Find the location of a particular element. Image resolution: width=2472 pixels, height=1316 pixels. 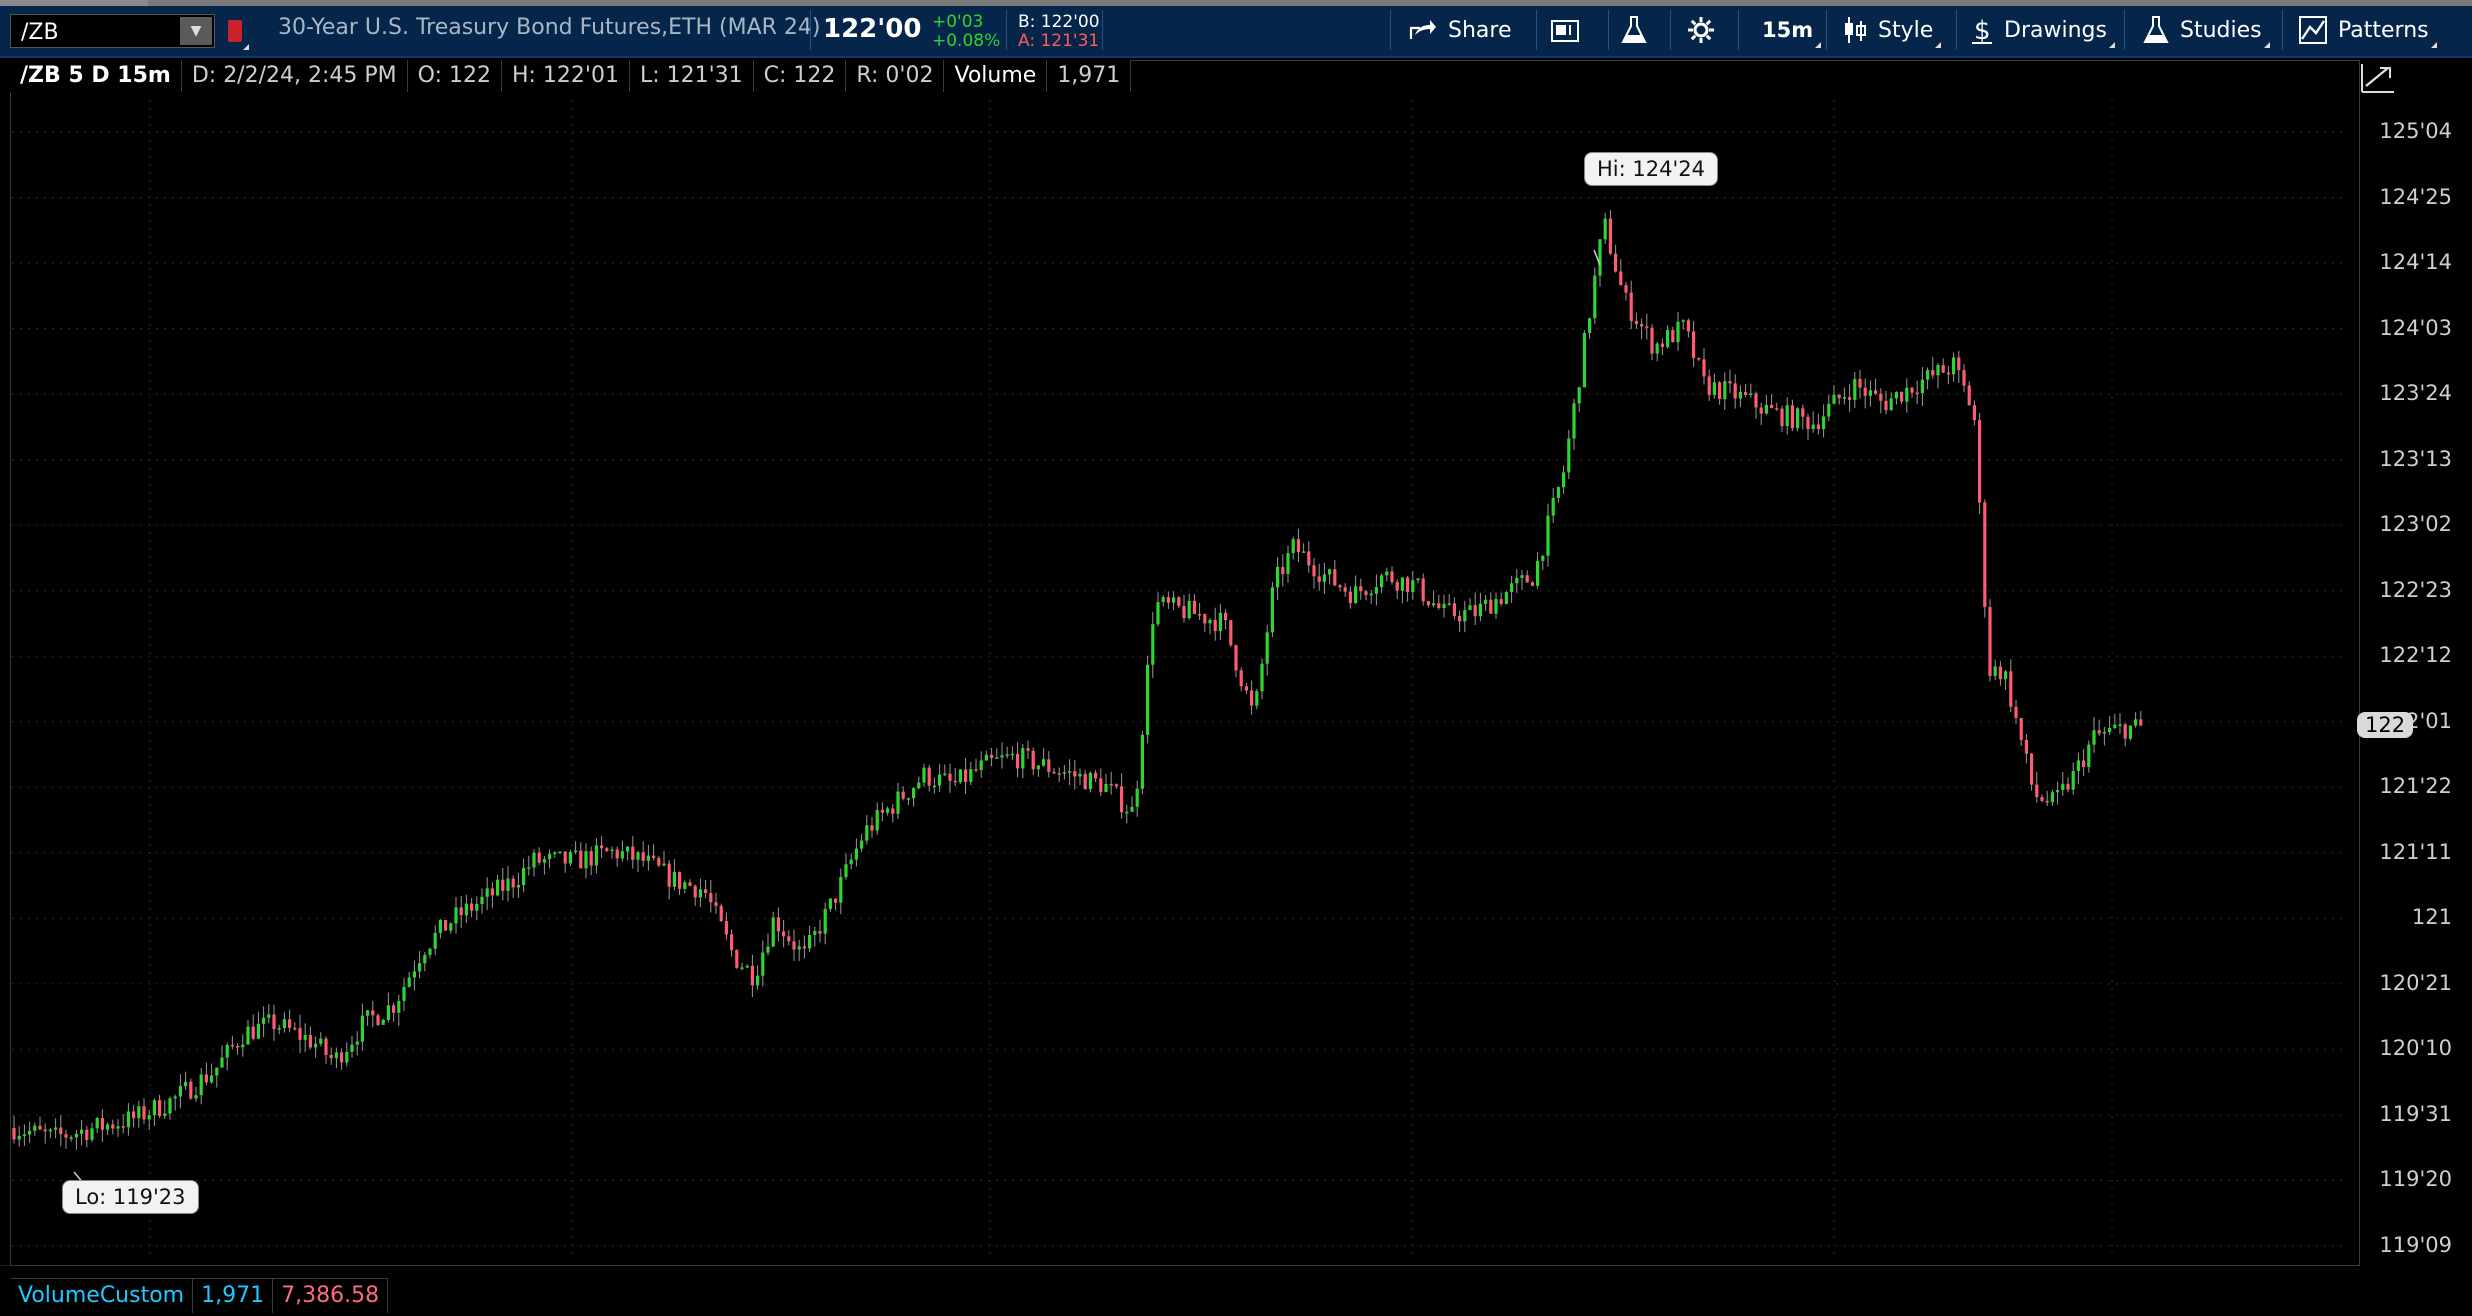

gear-icon is located at coordinates (1701, 30).